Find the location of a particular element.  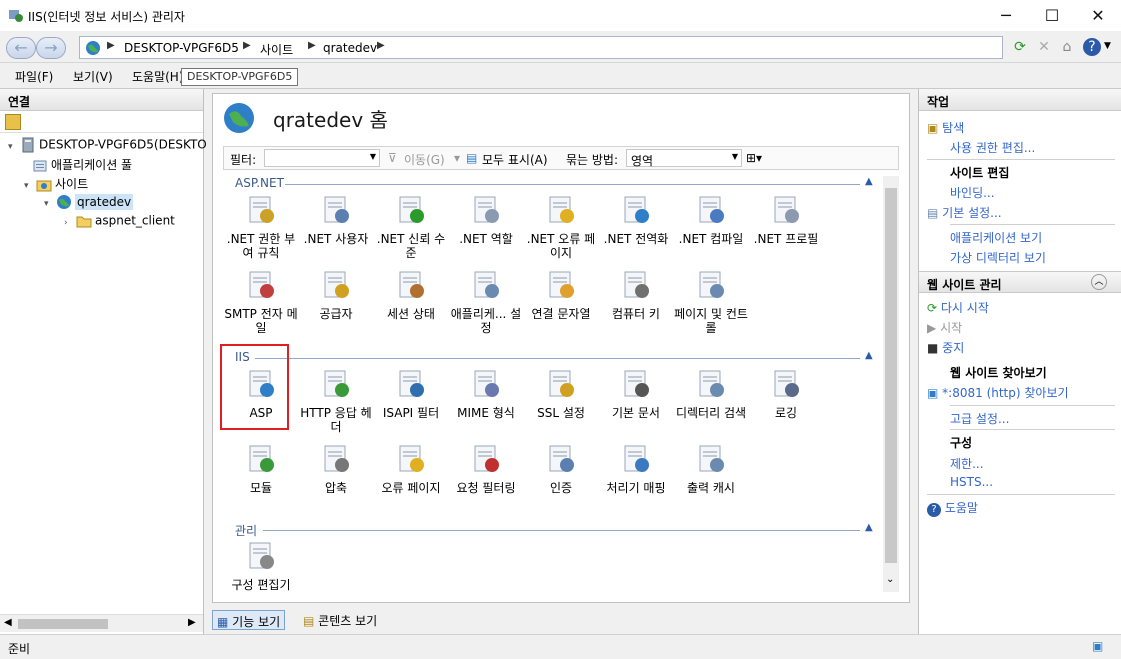

feature-label: 모듈 is located at coordinates (261, 488).